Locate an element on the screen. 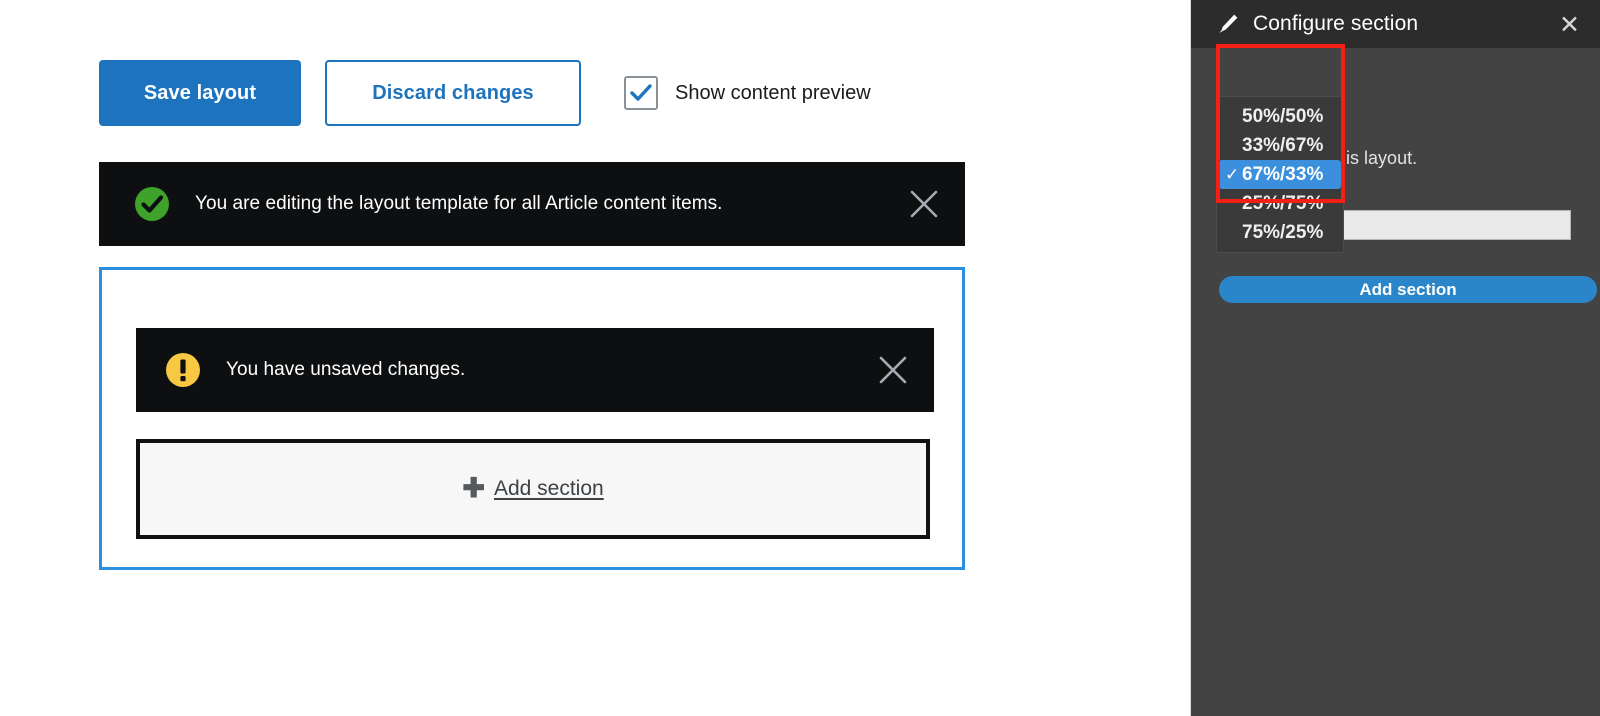 The width and height of the screenshot is (1600, 716). show-content-preview-label: Show content preview is located at coordinates (773, 92).